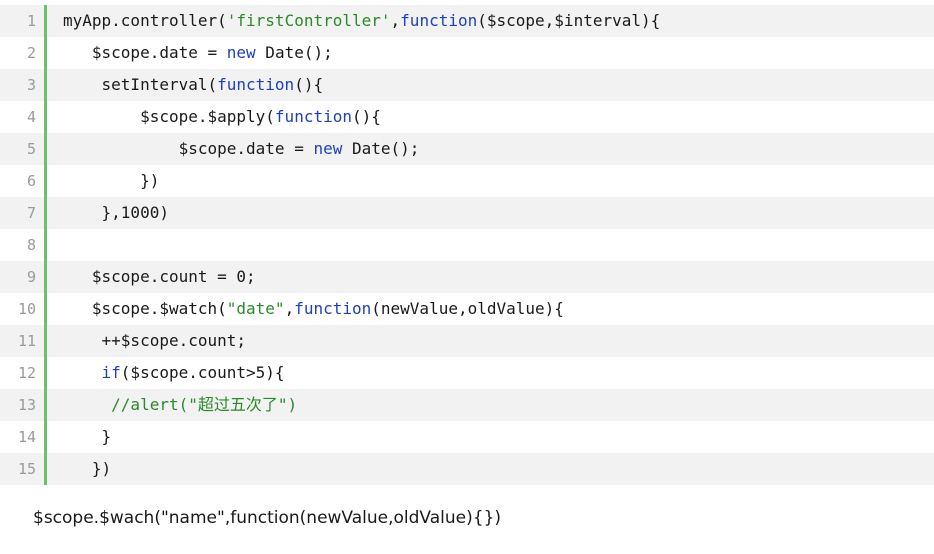 Image resolution: width=934 pixels, height=554 pixels. Describe the element at coordinates (116, 212) in the screenshot. I see `code-token: },1000)` at that location.